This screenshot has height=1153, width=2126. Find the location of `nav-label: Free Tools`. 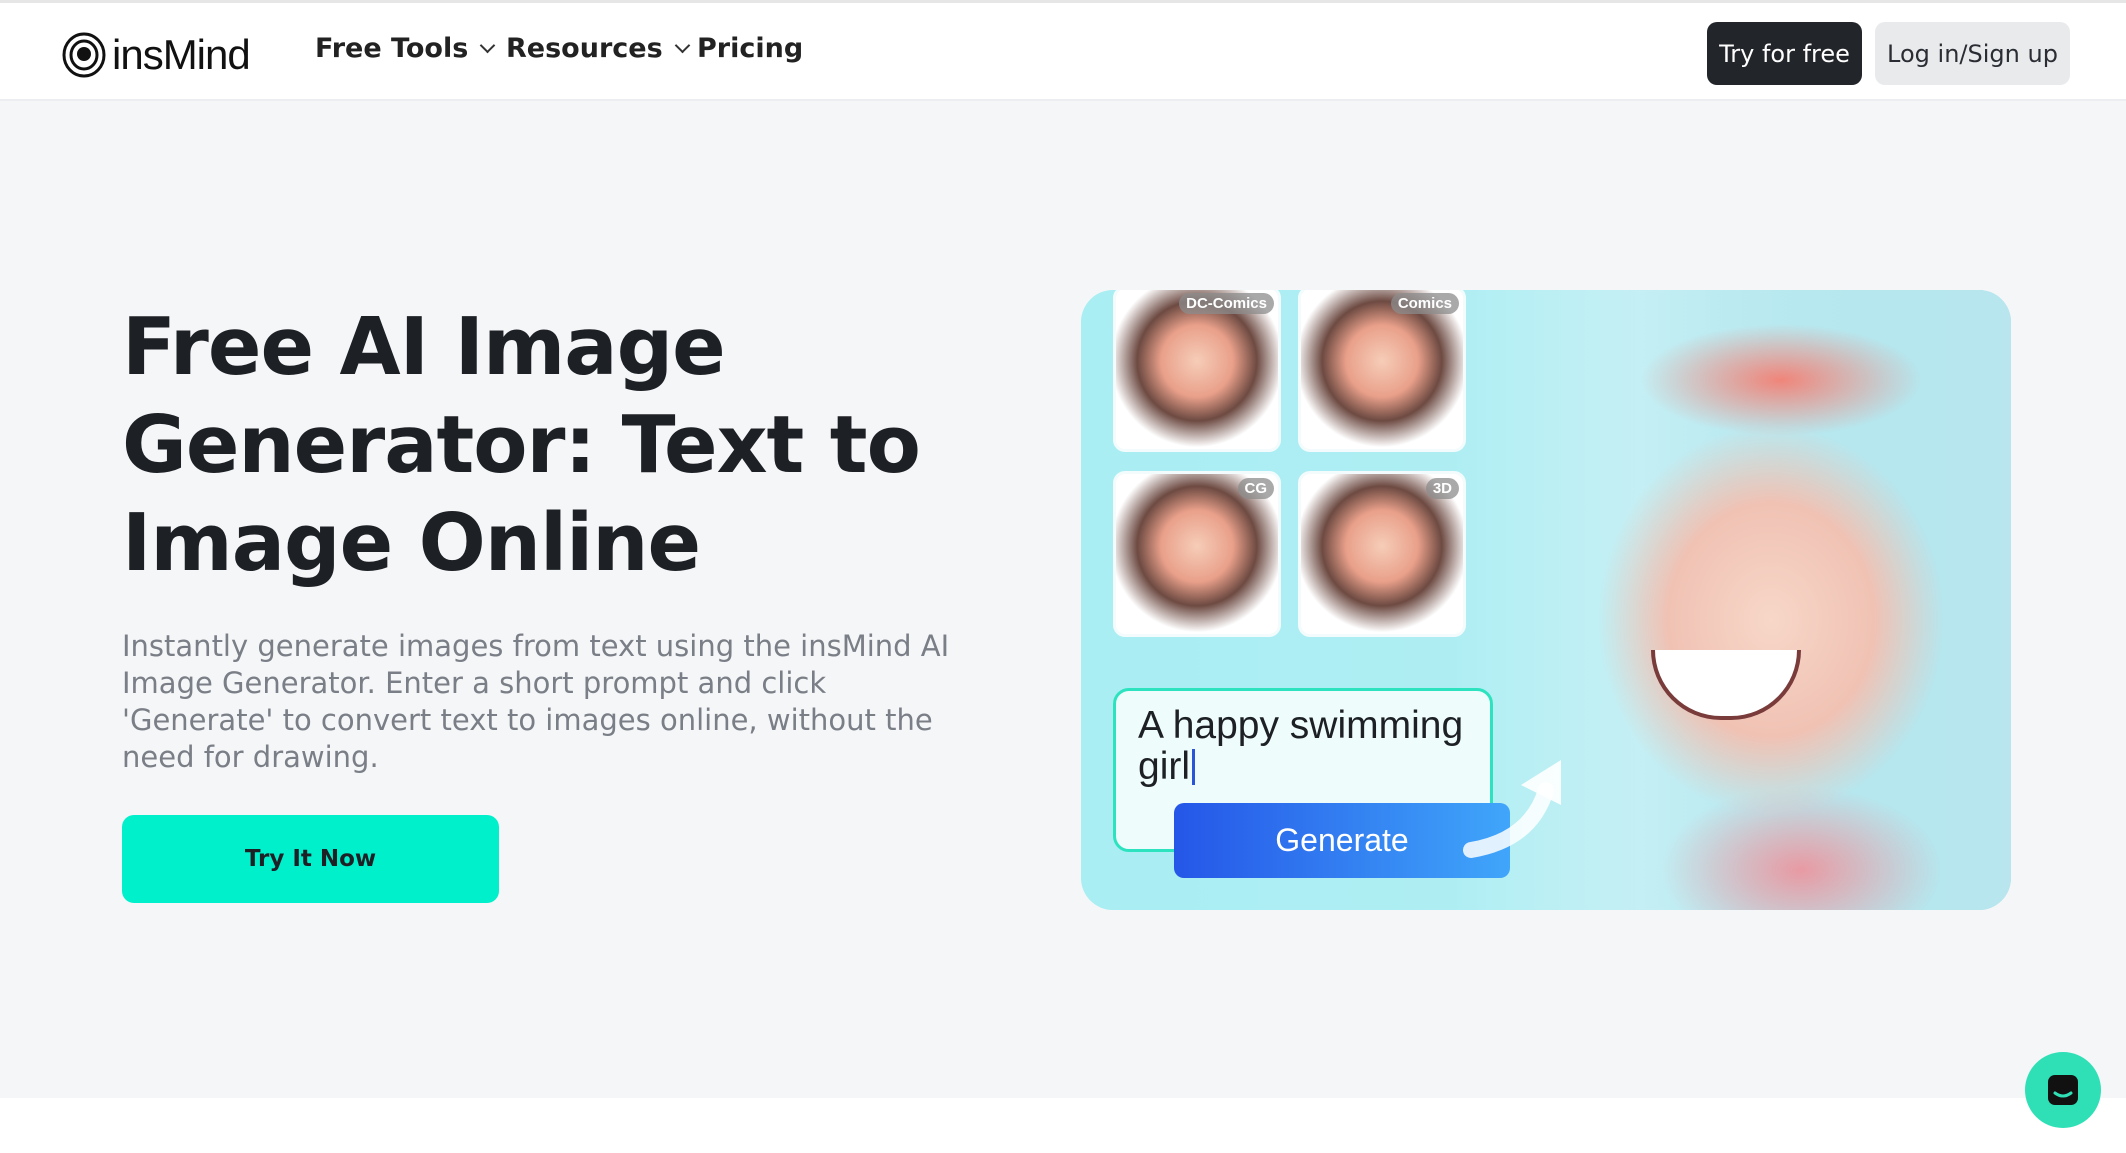

nav-label: Free Tools is located at coordinates (392, 48).